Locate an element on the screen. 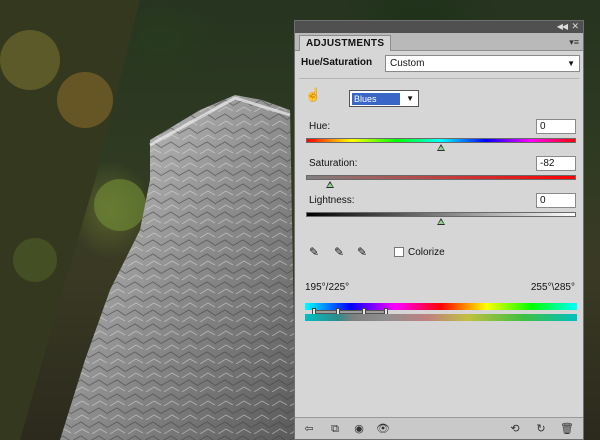  hue-slider-thumb is located at coordinates (441, 147).